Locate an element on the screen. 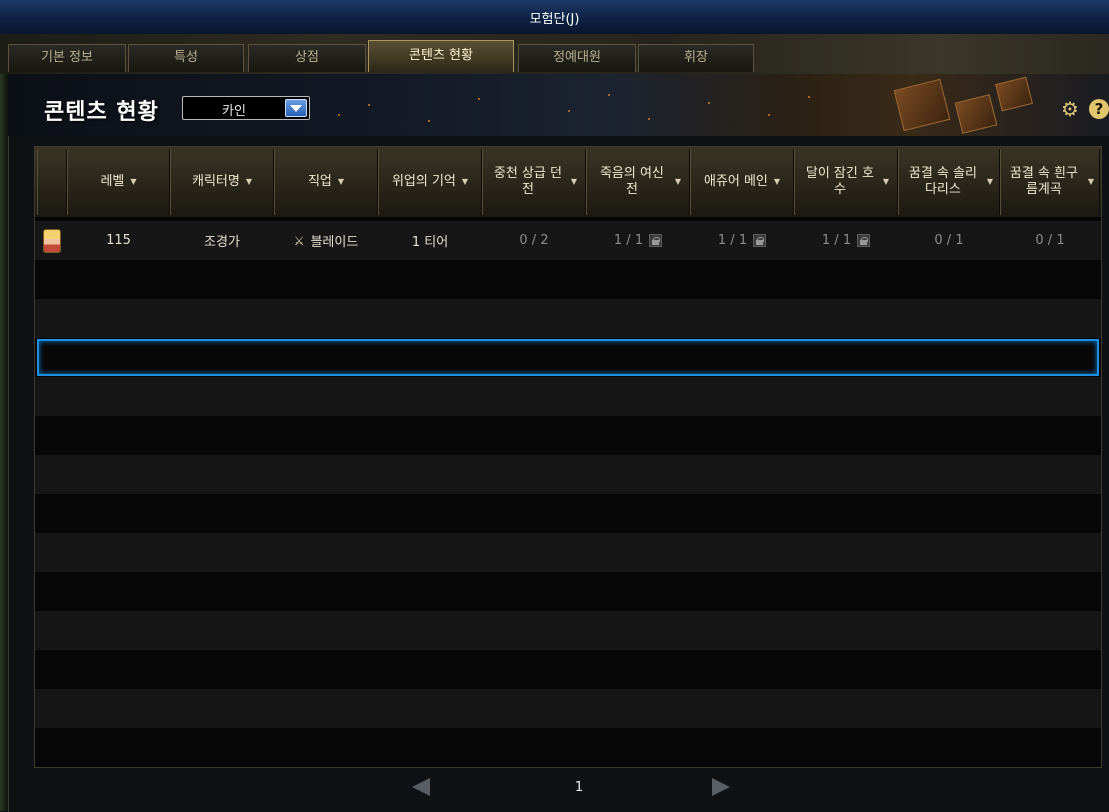 This screenshot has height=812, width=1109. column-header-moon-sunken-lake: 달이 잠긴 호수 ▼ is located at coordinates (846, 182).